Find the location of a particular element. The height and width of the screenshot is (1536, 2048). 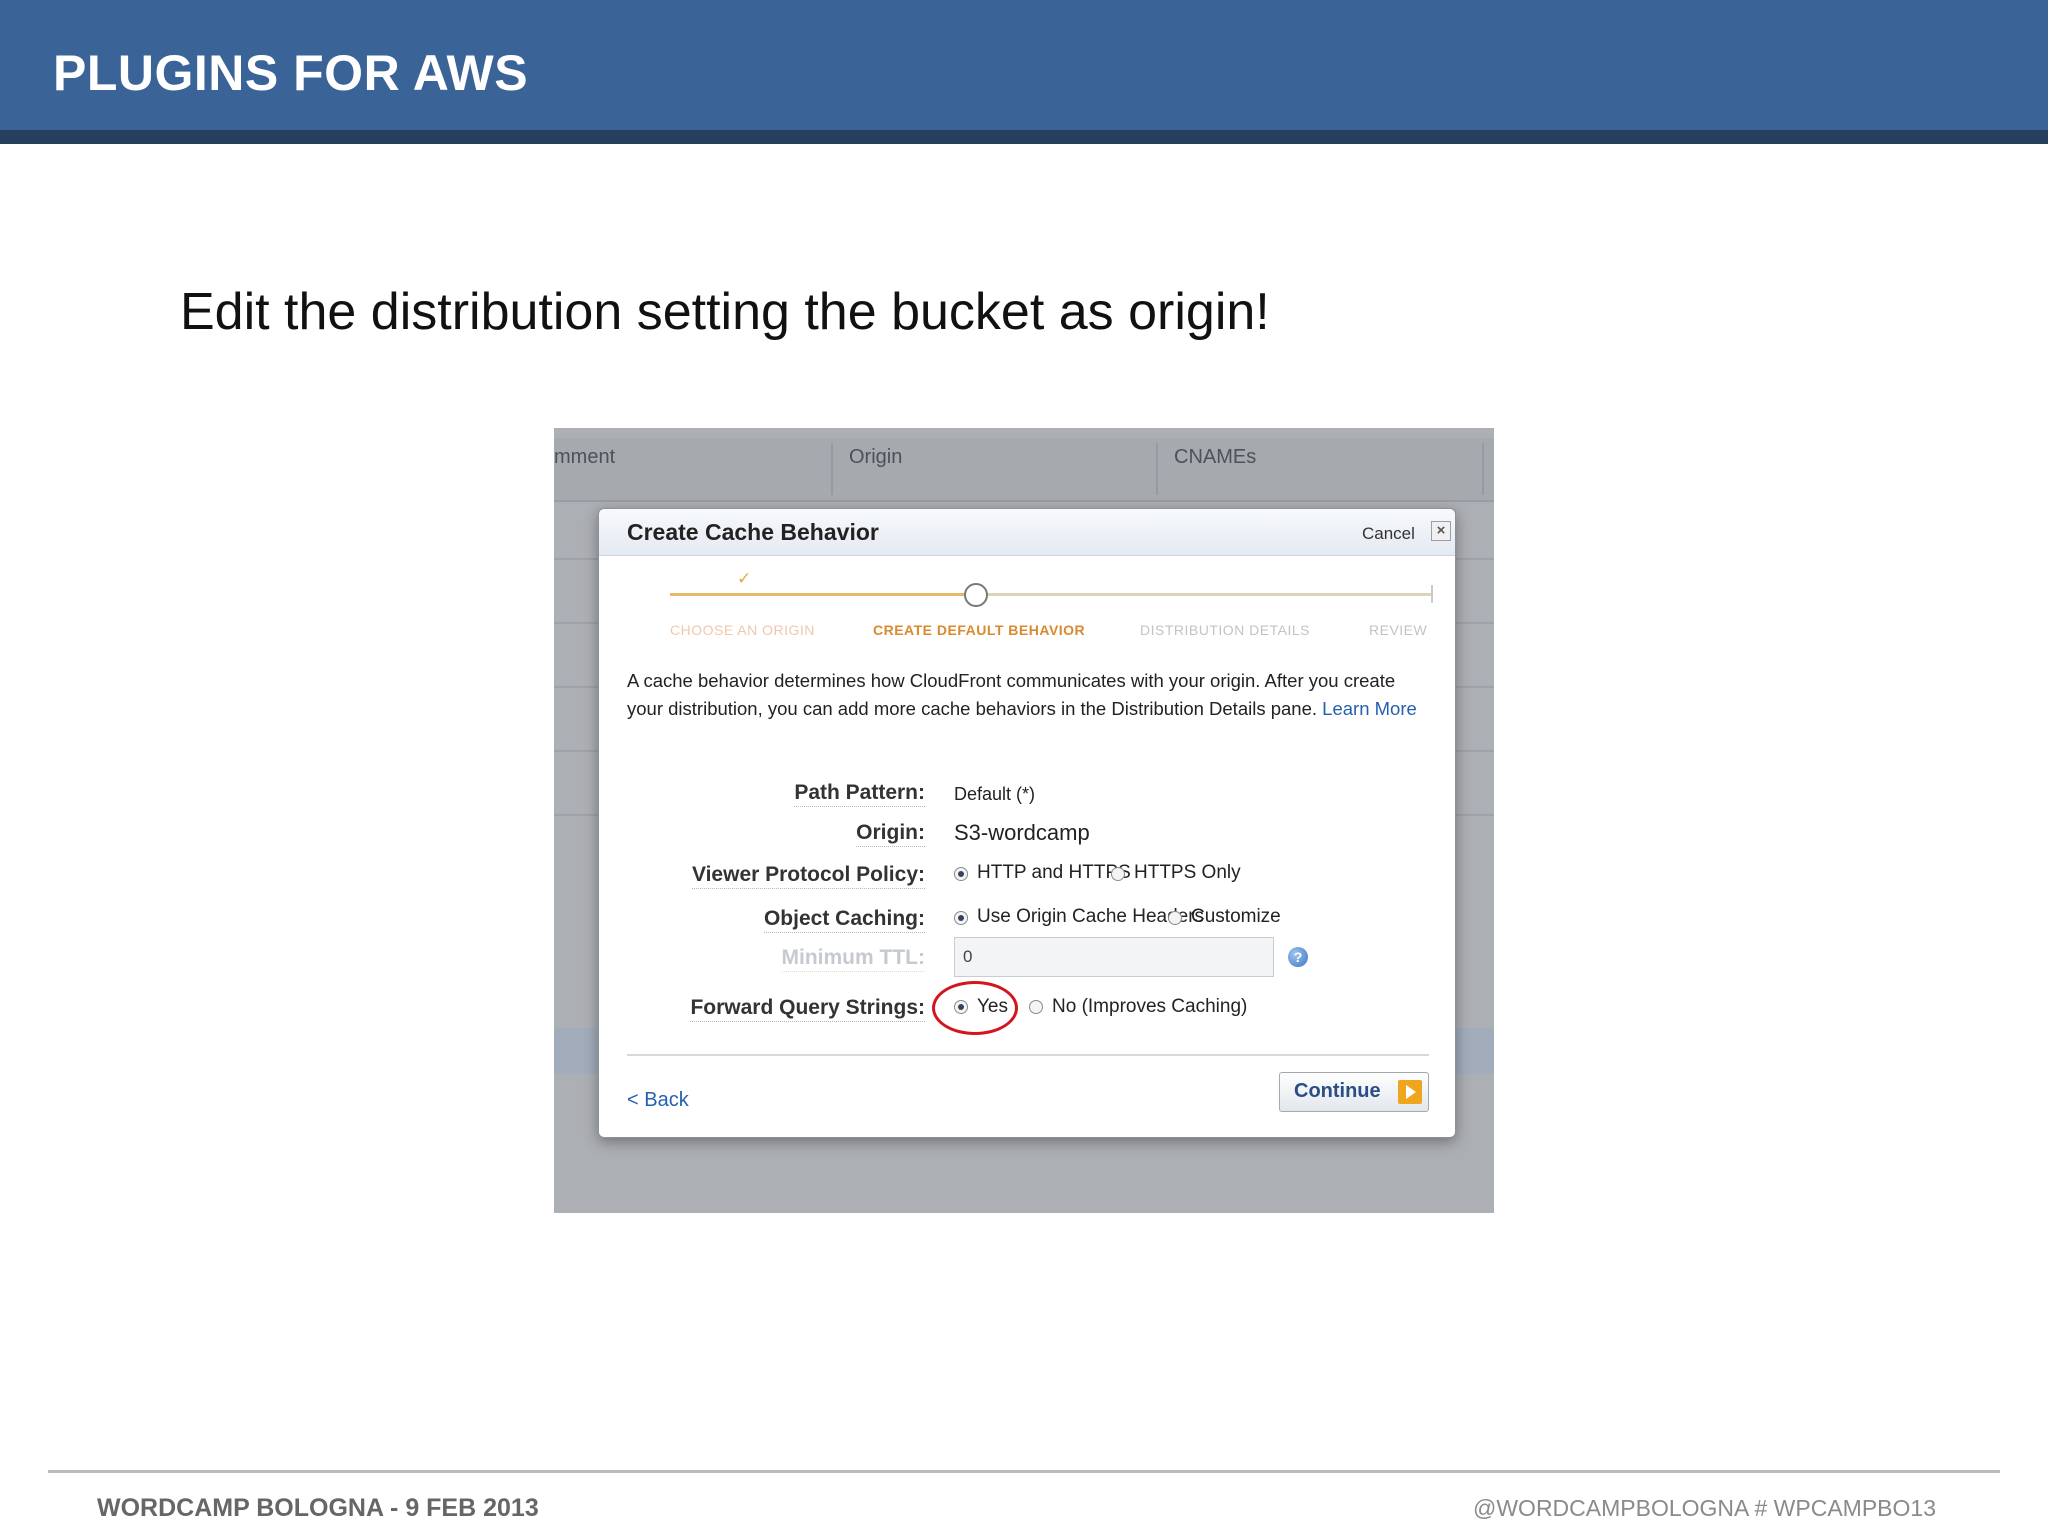

path-pattern-value: Default (*) is located at coordinates (995, 794).